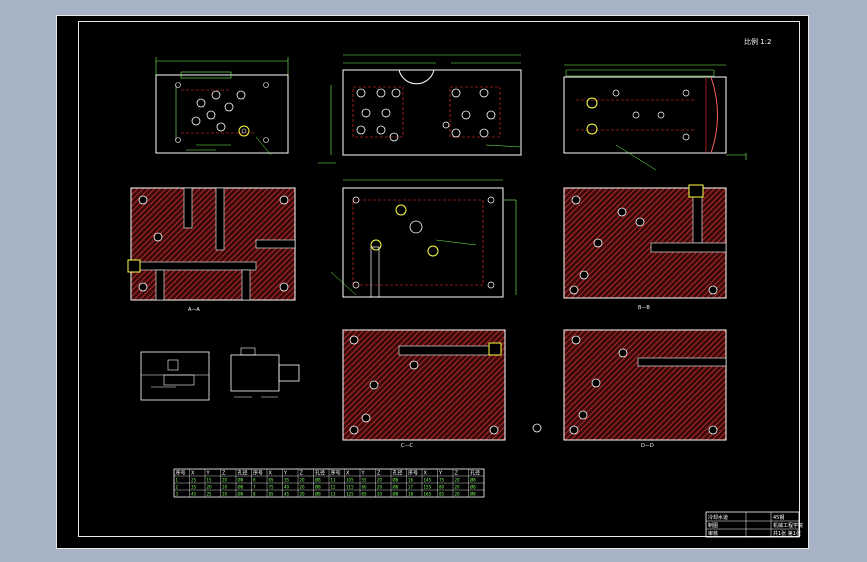 The width and height of the screenshot is (867, 562). Describe the element at coordinates (287, 487) in the screenshot. I see `table-cell: 40` at that location.